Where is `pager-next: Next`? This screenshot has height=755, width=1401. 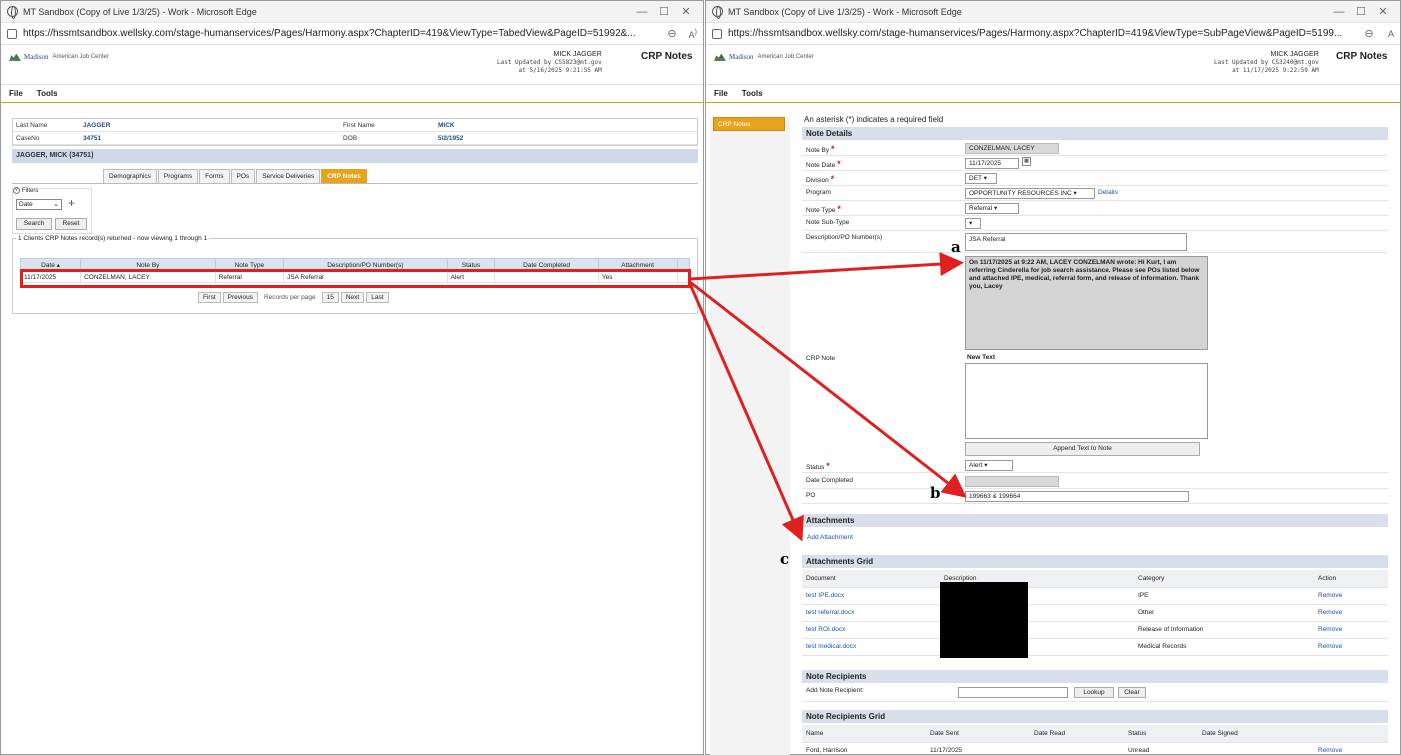 pager-next: Next is located at coordinates (352, 297).